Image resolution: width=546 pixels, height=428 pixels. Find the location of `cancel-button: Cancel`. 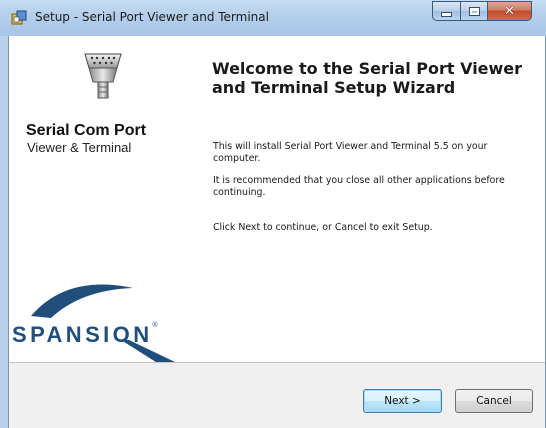

cancel-button: Cancel is located at coordinates (494, 401).